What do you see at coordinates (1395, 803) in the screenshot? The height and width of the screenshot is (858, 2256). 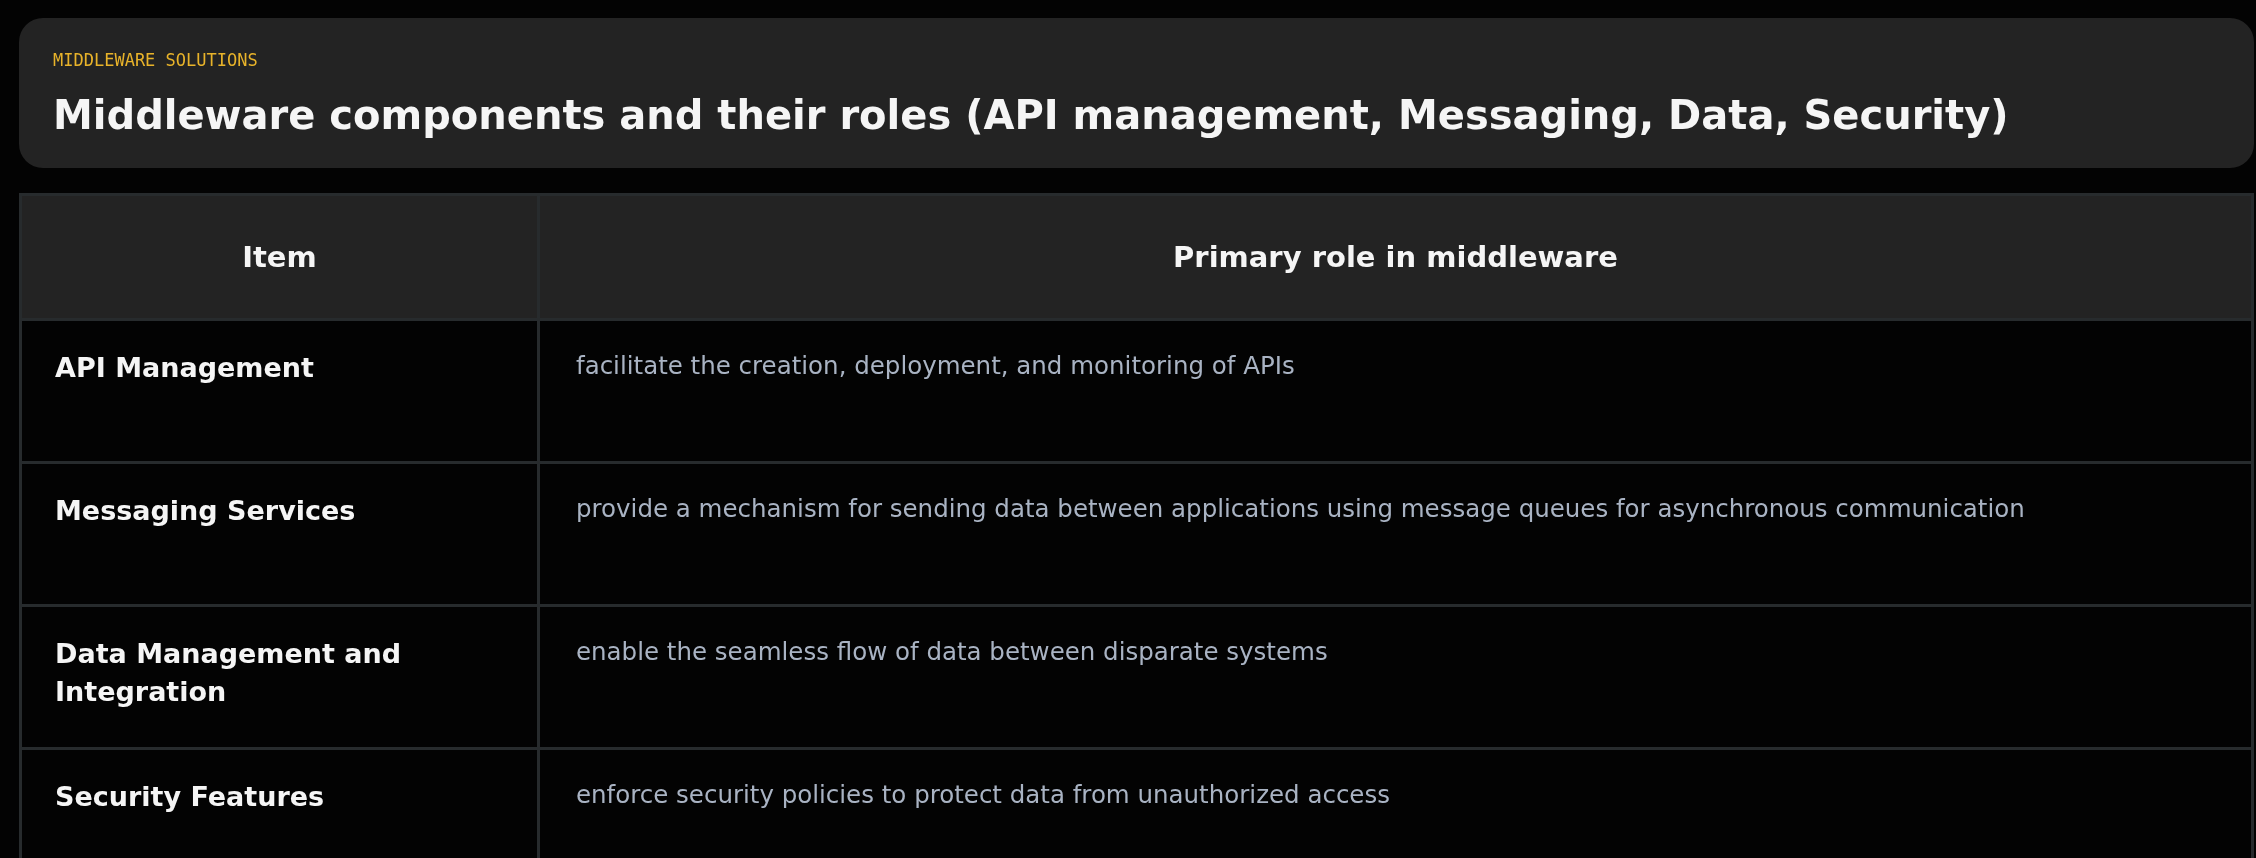 I see `table-cell: enforce security policies to protect data from unauthorized access` at bounding box center [1395, 803].